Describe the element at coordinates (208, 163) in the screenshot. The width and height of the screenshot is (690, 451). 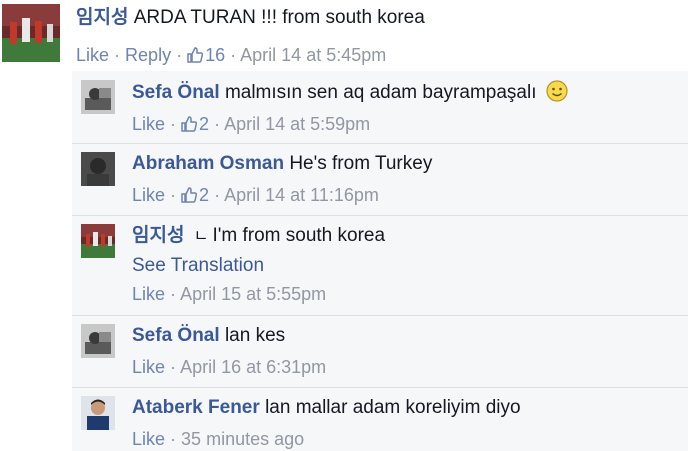
I see `comment-author: Abraham Osman` at that location.